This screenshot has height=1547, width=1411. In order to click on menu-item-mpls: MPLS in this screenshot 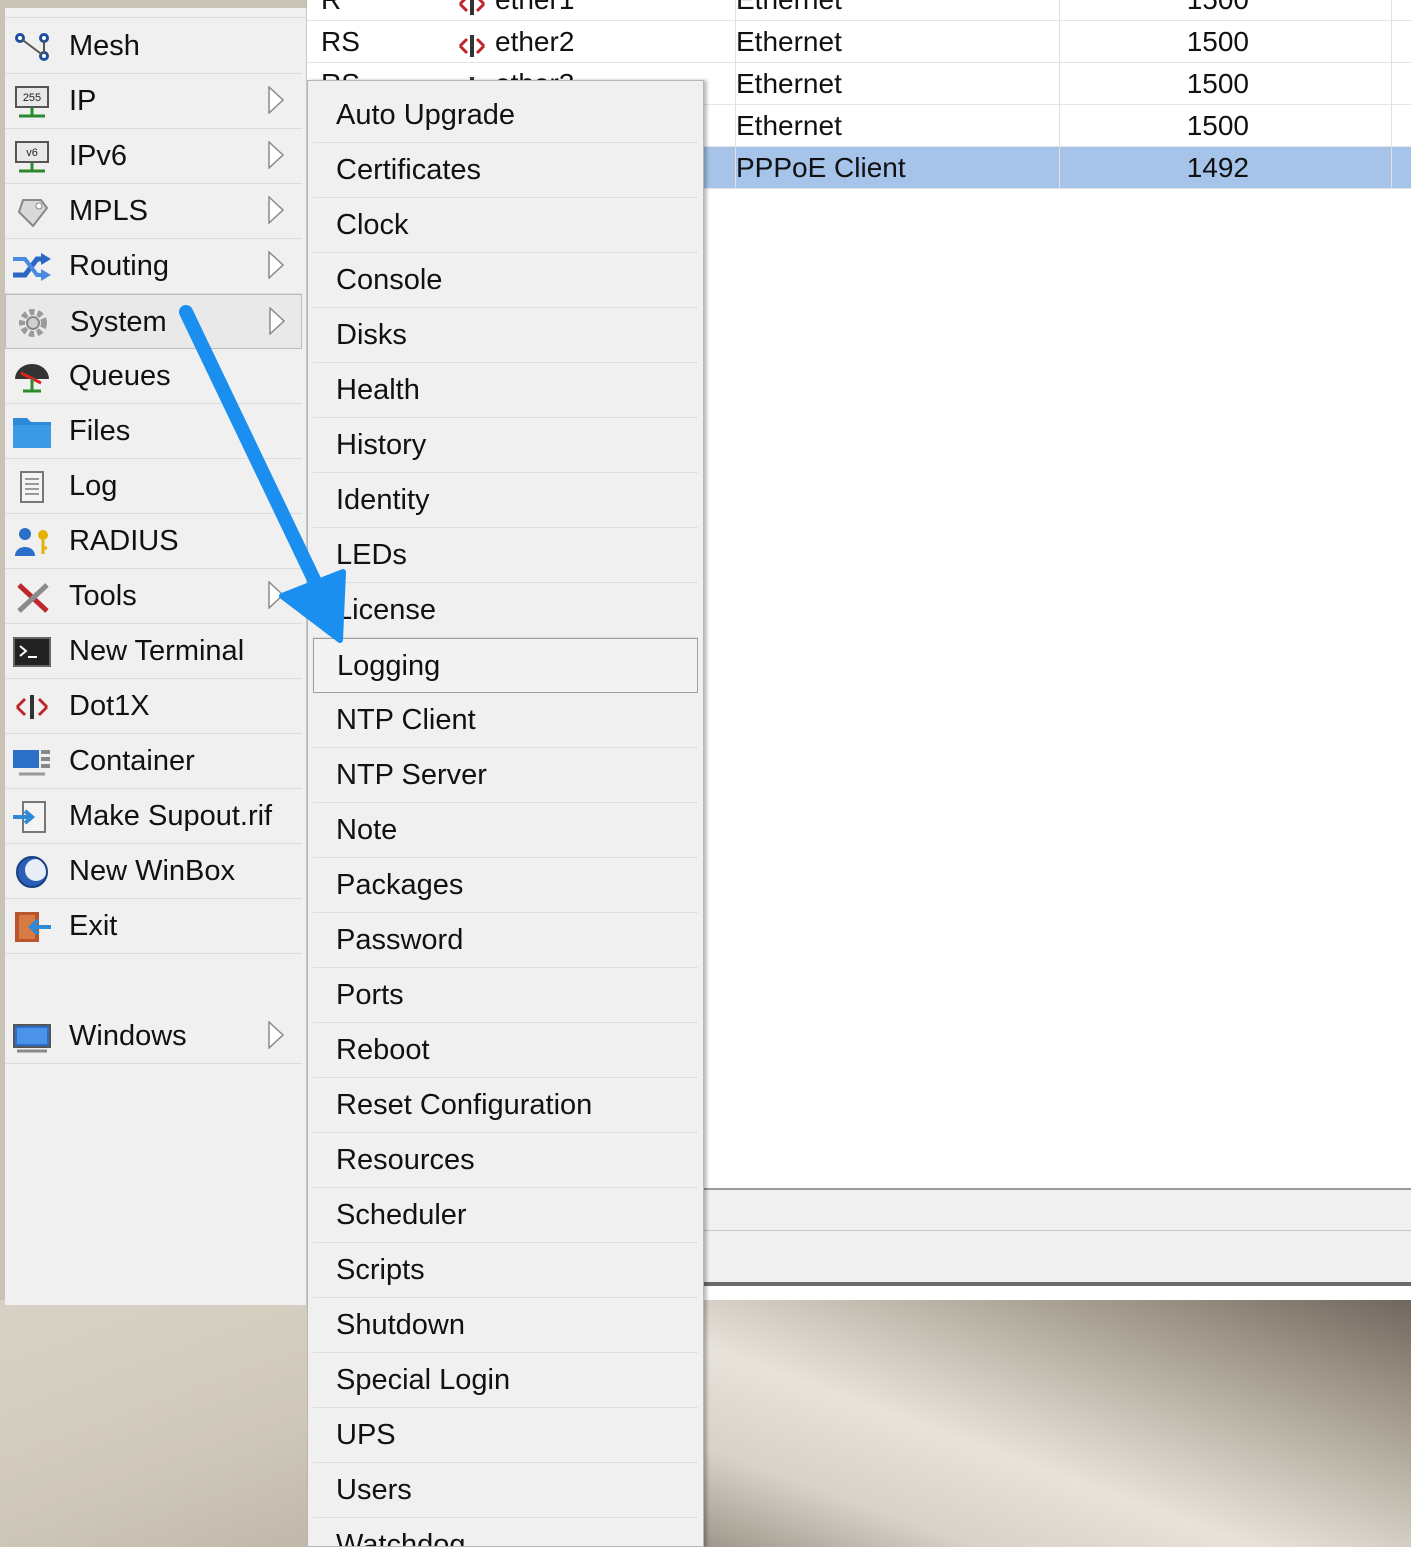, I will do `click(153, 211)`.